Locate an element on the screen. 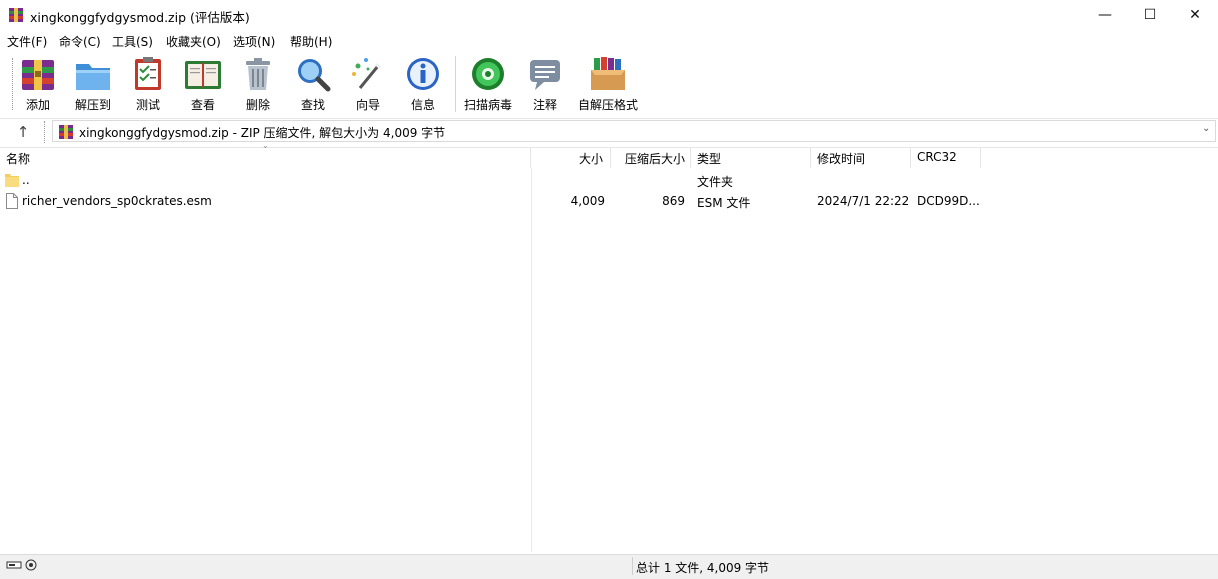 Image resolution: width=1218 pixels, height=579 pixels. column-modified: 修改时间 is located at coordinates (841, 158).